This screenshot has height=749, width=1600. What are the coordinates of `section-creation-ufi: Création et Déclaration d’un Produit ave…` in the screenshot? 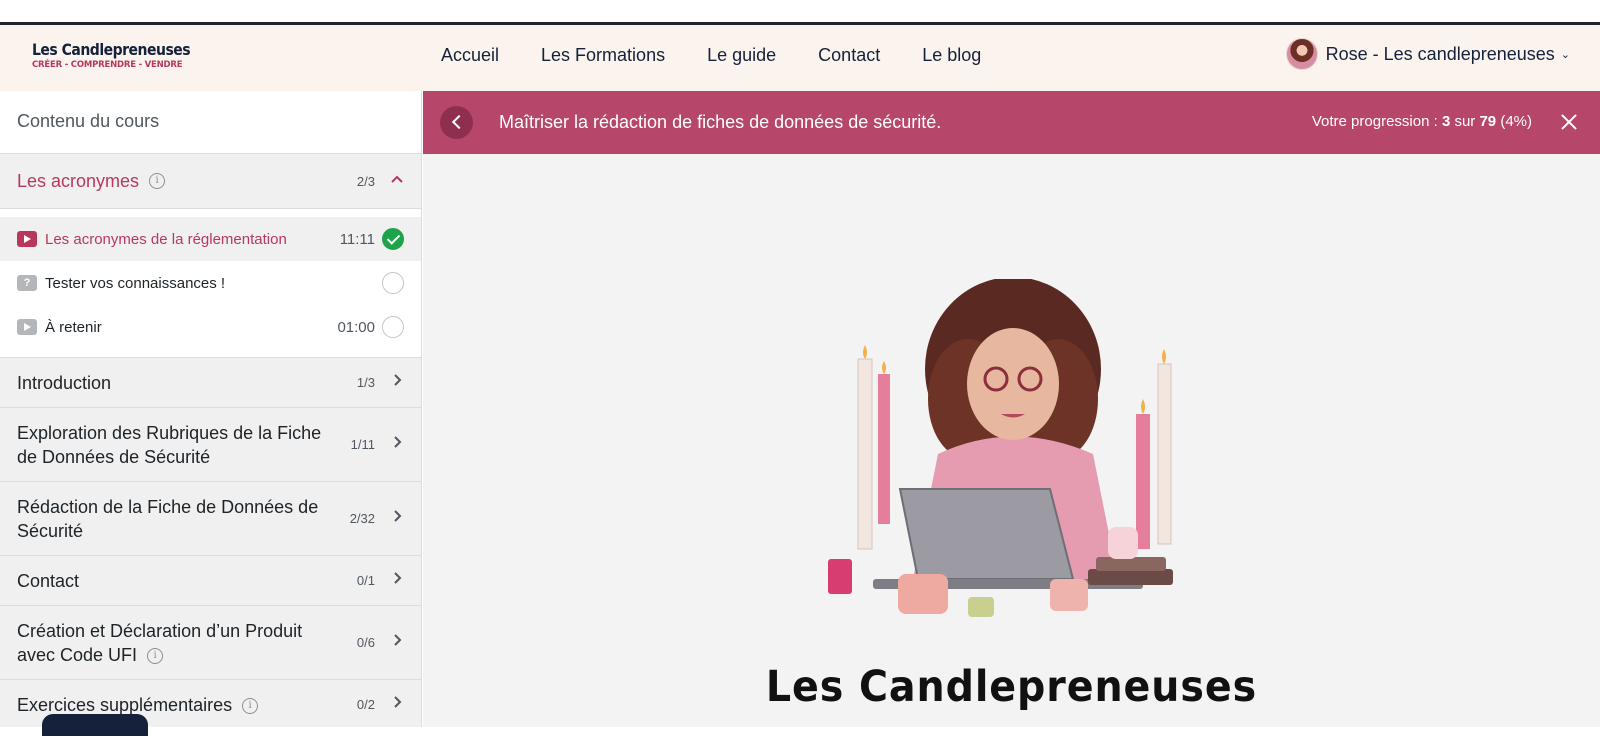 It's located at (210, 643).